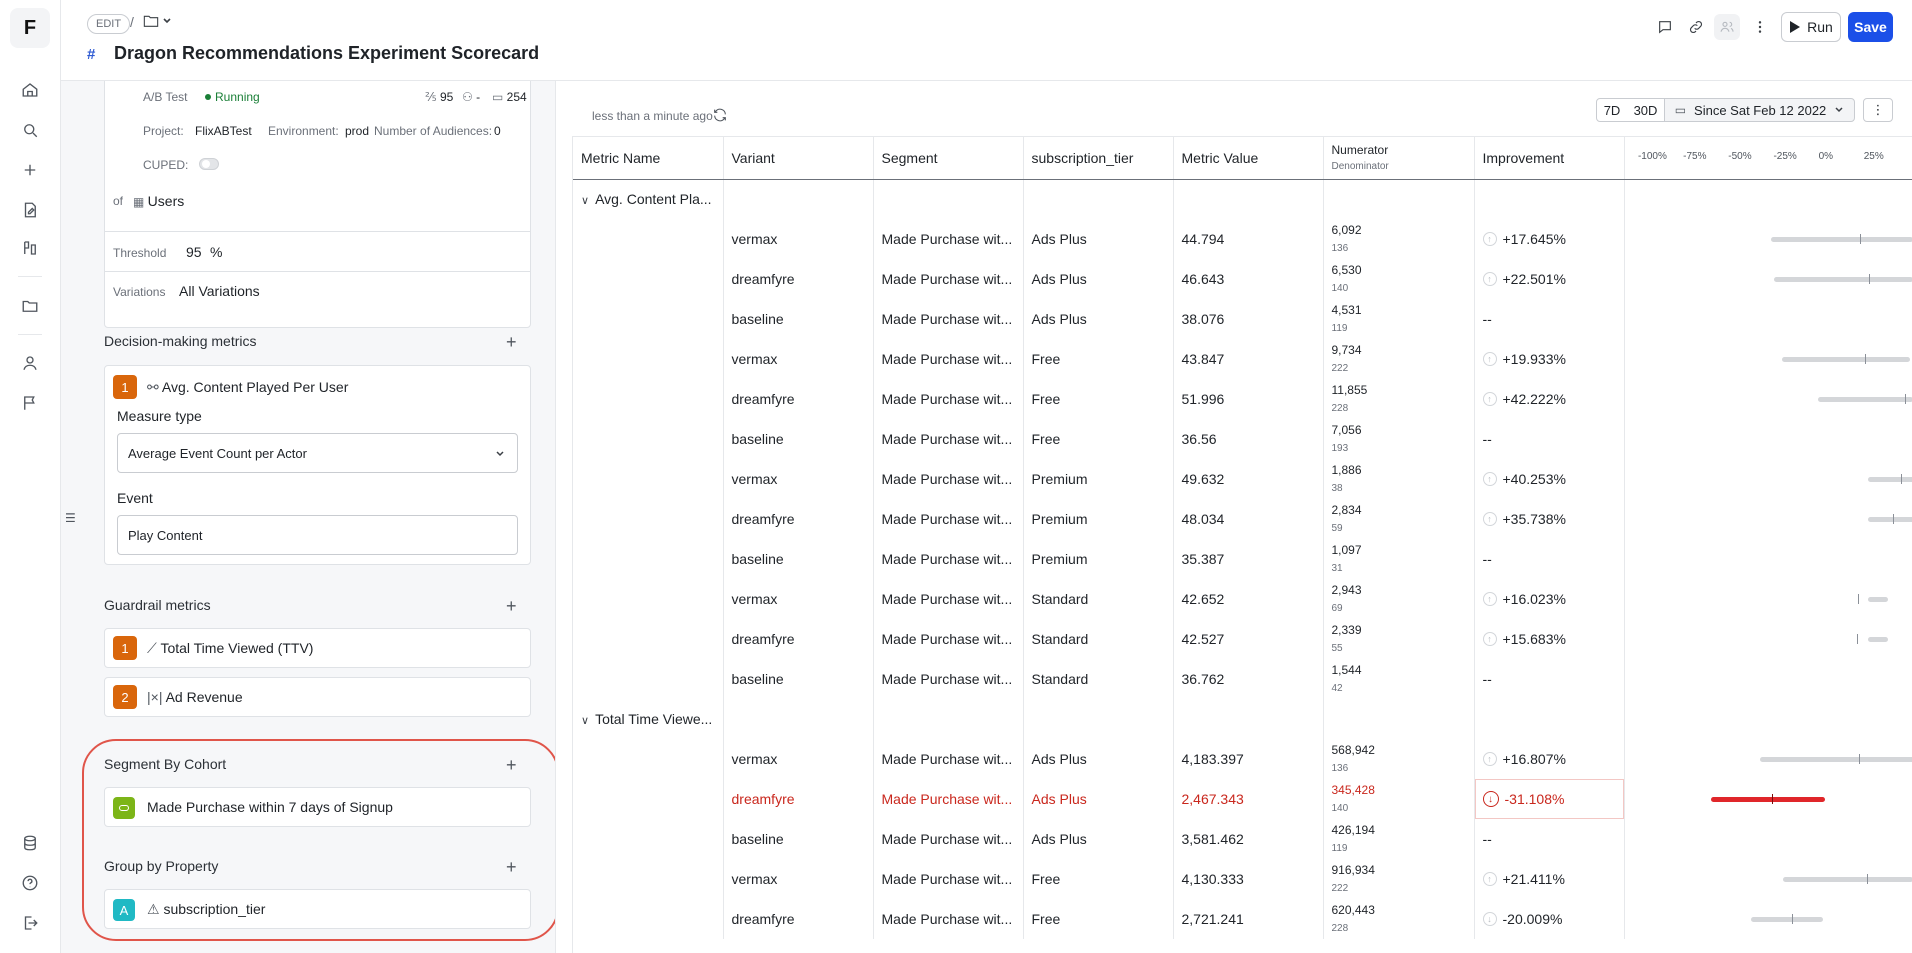 The width and height of the screenshot is (1912, 953). What do you see at coordinates (1533, 879) in the screenshot?
I see `improvement-value: +21.411%` at bounding box center [1533, 879].